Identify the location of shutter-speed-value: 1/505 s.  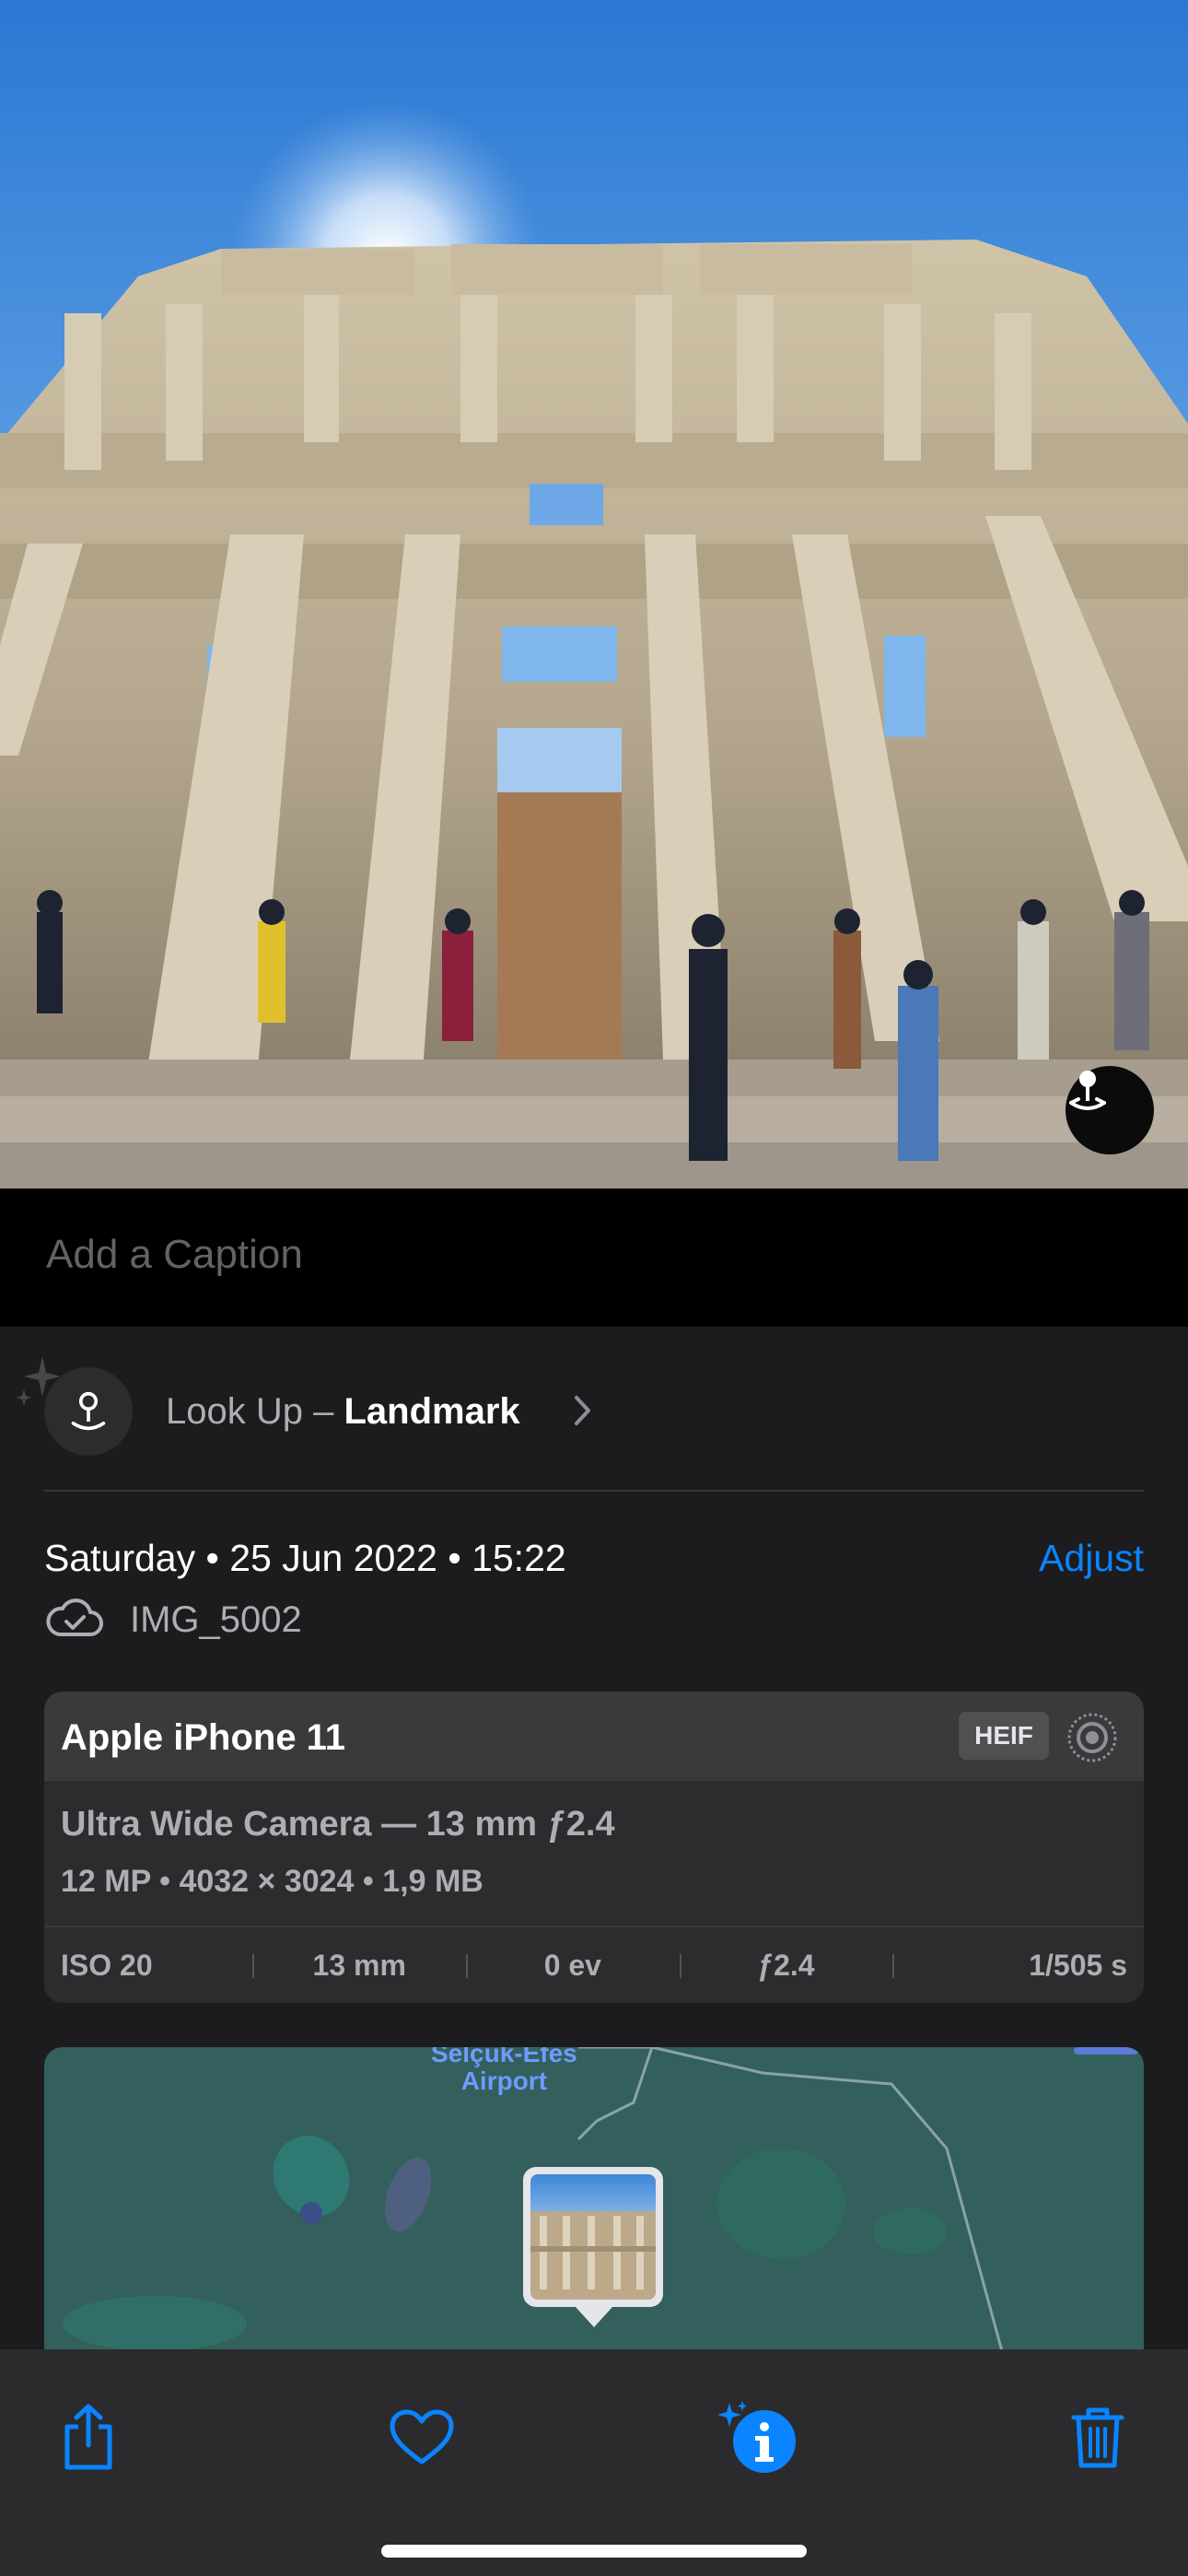
(1018, 1966).